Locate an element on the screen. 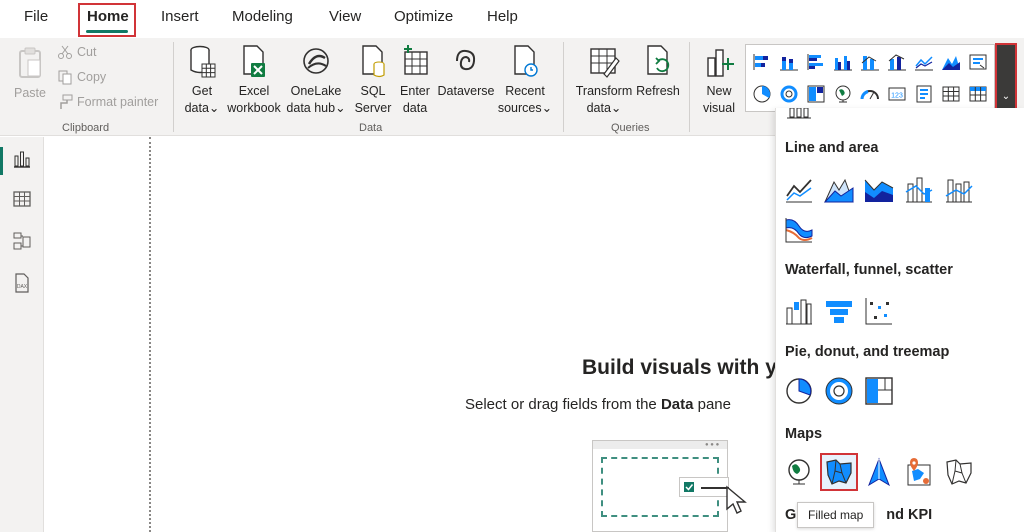  menu-view: View is located at coordinates (345, 16).